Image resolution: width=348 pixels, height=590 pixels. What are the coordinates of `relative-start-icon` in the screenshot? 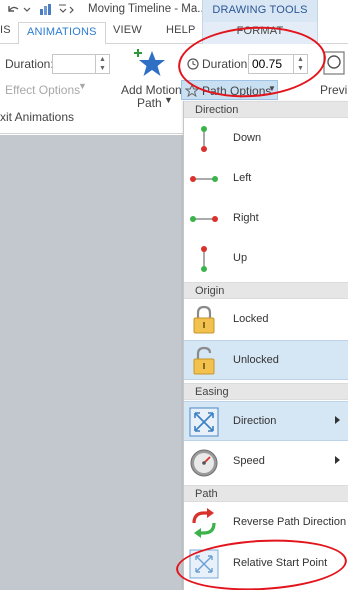 It's located at (204, 564).